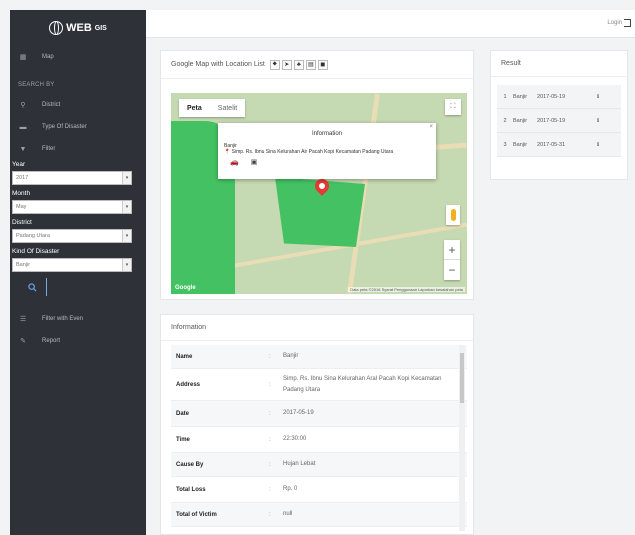 The image size is (635, 535). I want to click on logo-sub: GIS, so click(100, 28).